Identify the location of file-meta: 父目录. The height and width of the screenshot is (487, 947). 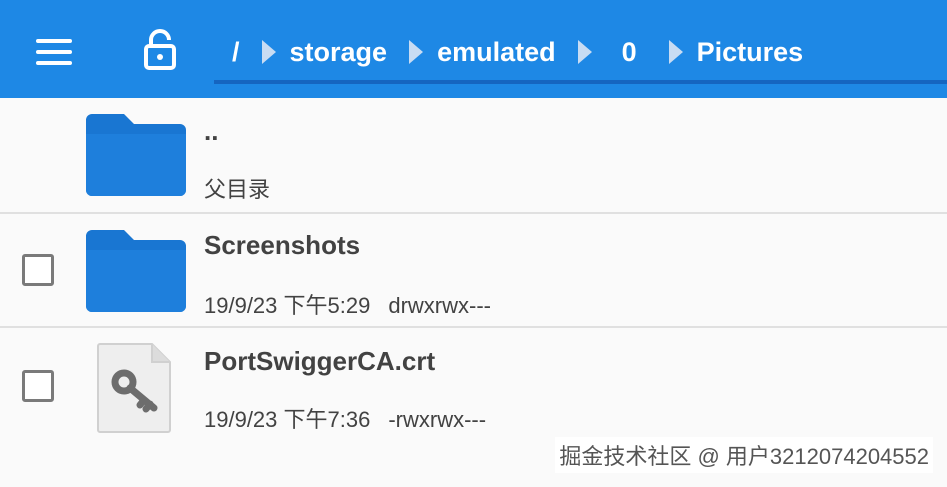
(237, 188).